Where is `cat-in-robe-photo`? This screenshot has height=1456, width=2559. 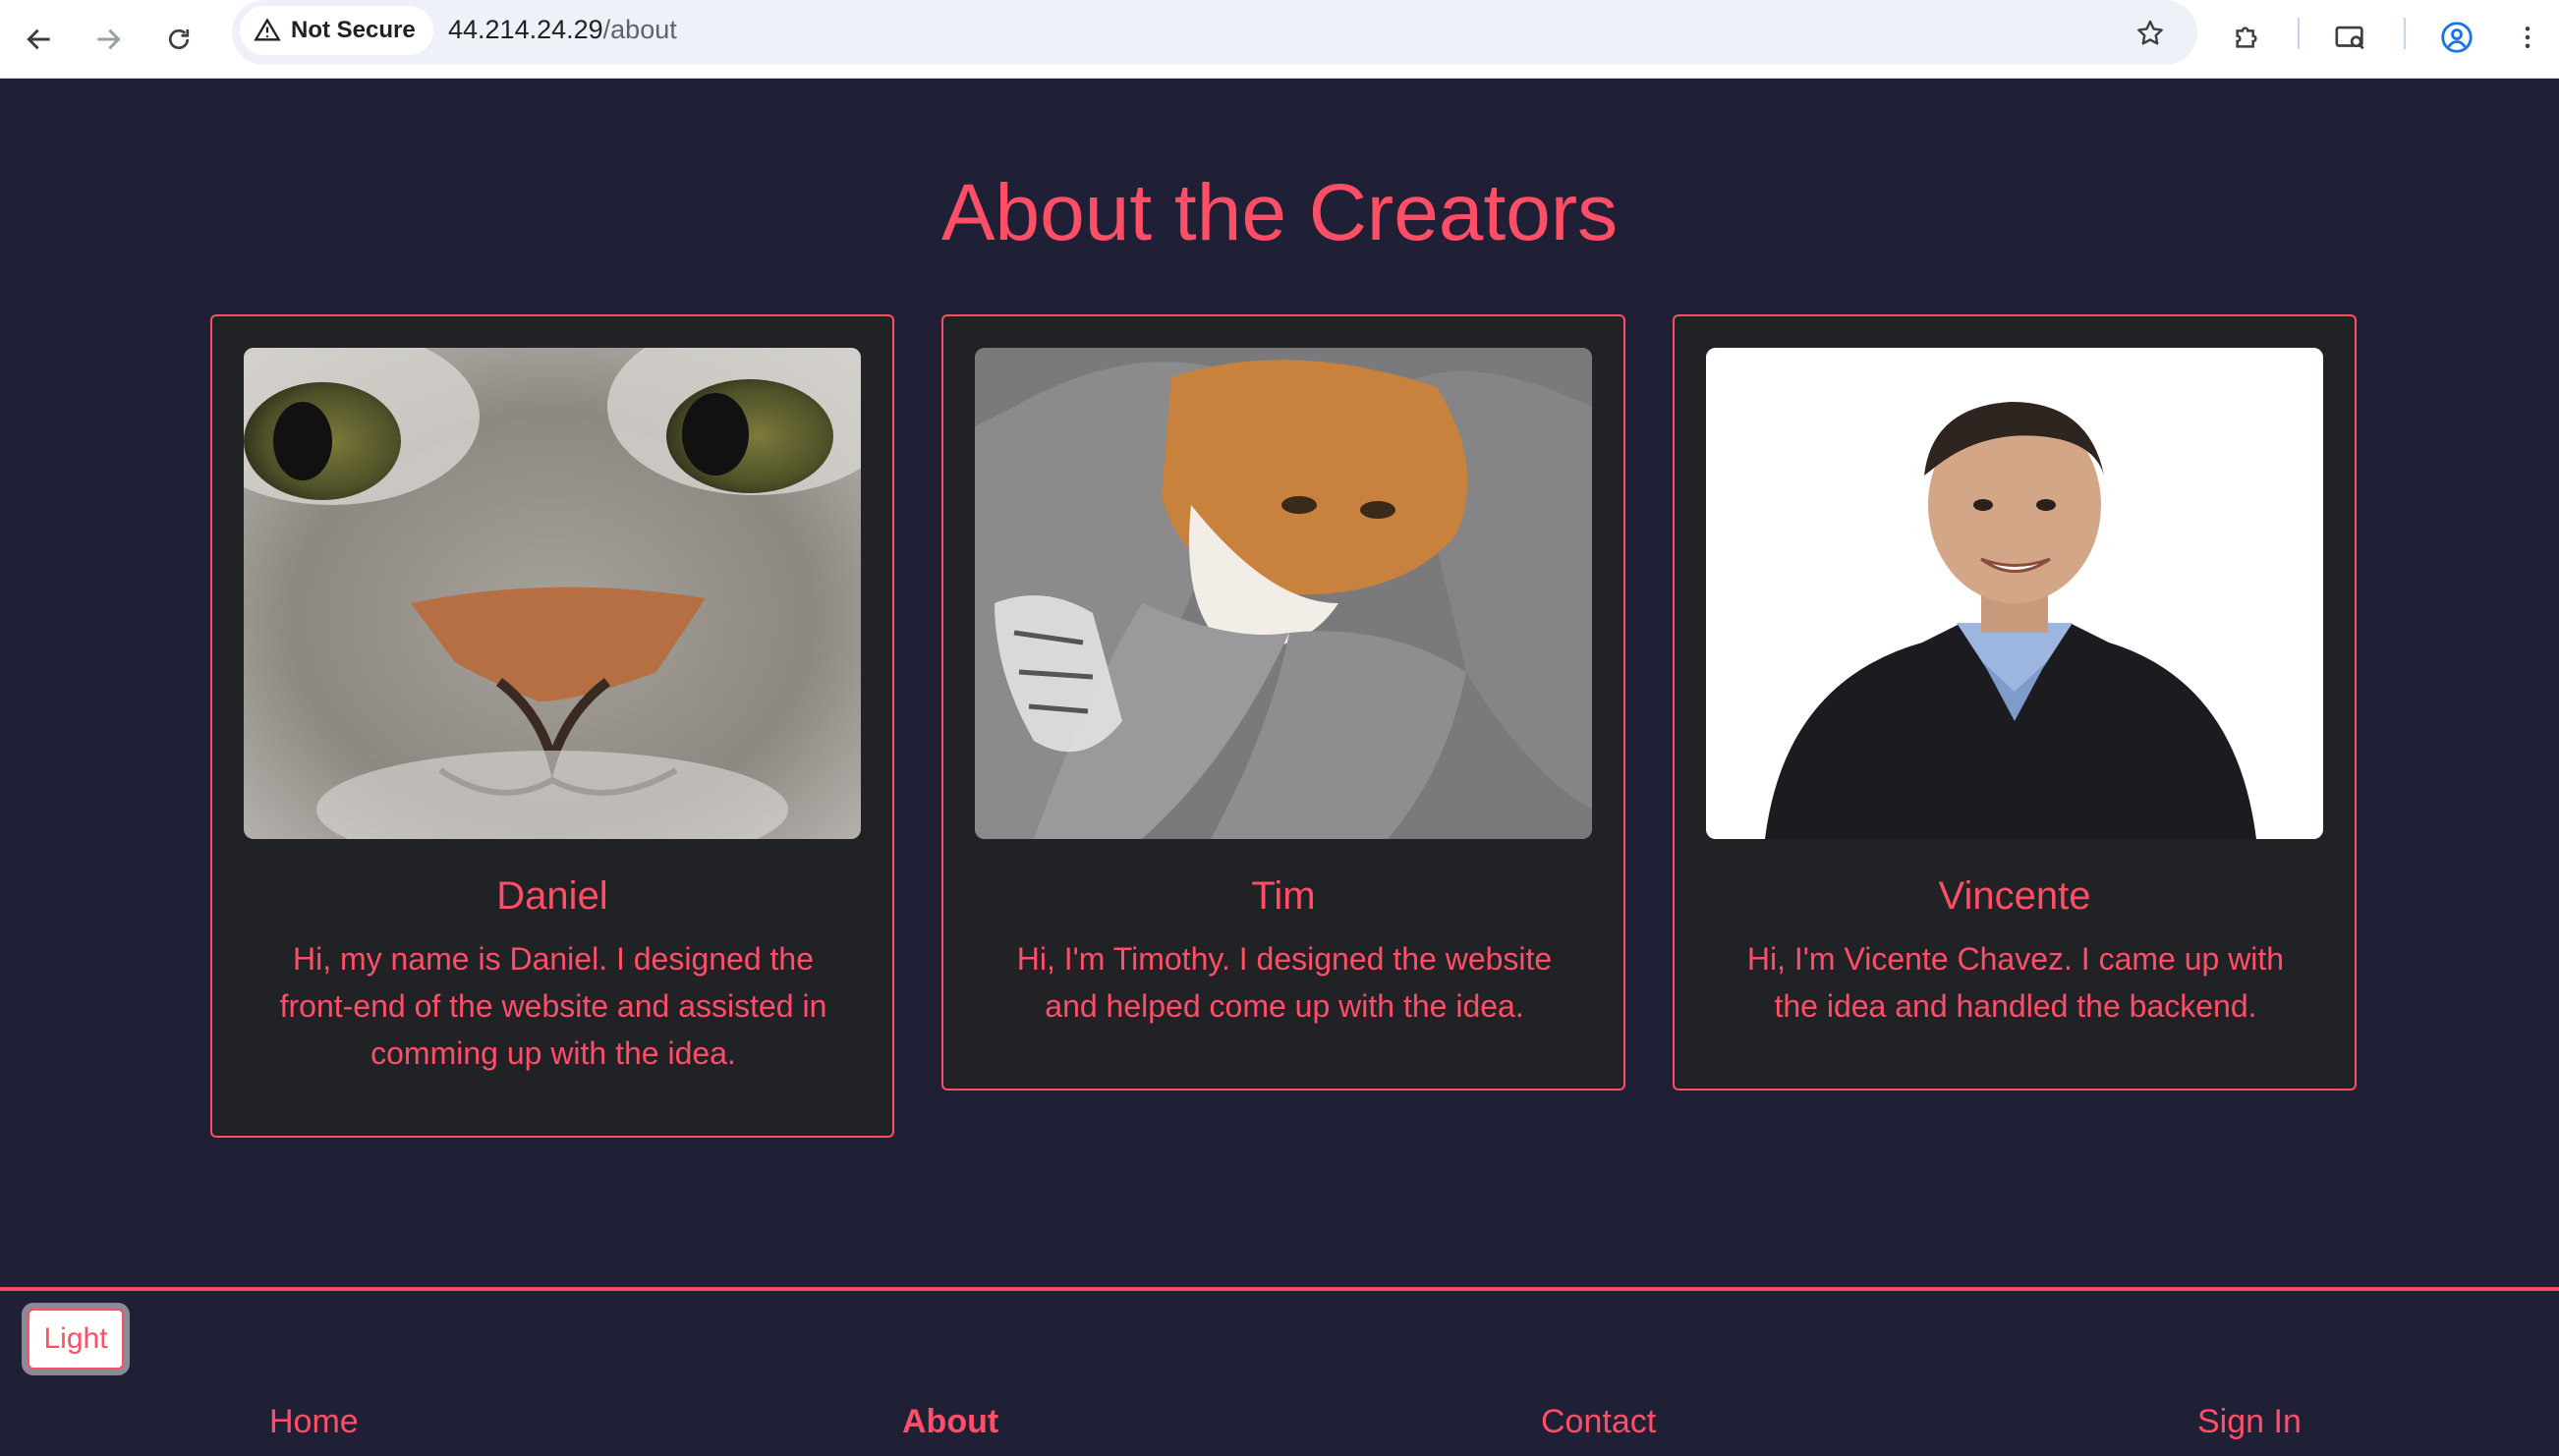 cat-in-robe-photo is located at coordinates (1283, 593).